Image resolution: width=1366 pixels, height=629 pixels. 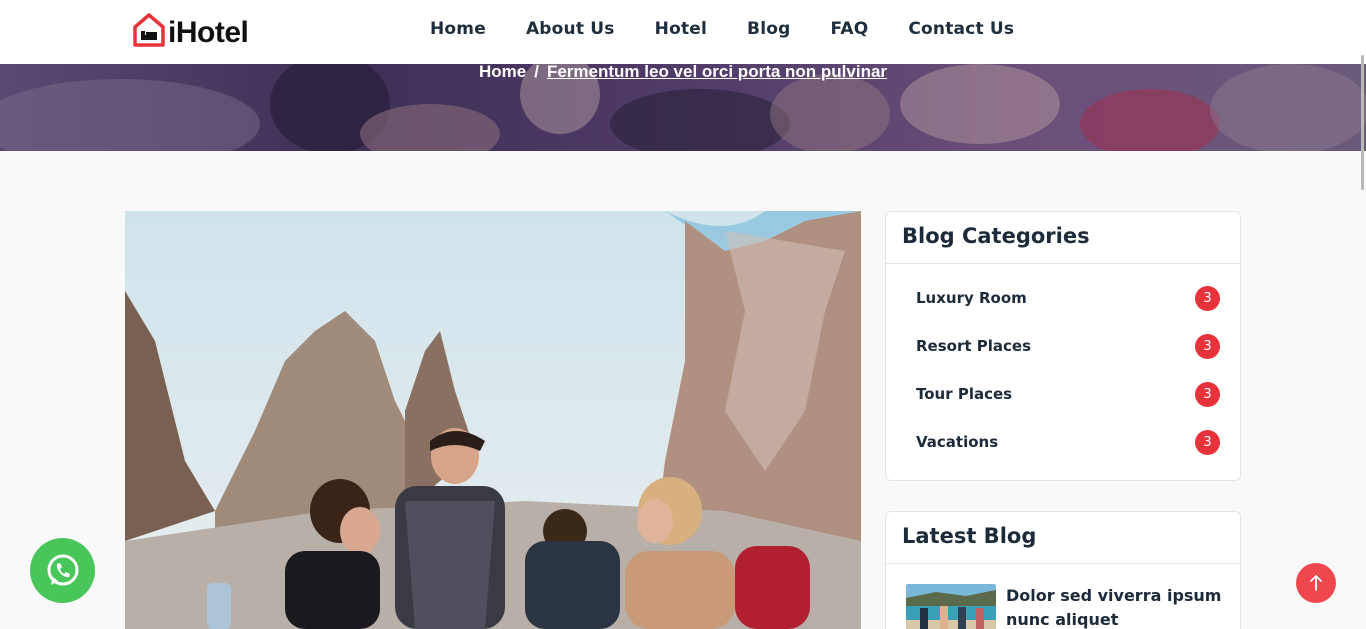 I want to click on nav-faq: FAQ, so click(x=849, y=29).